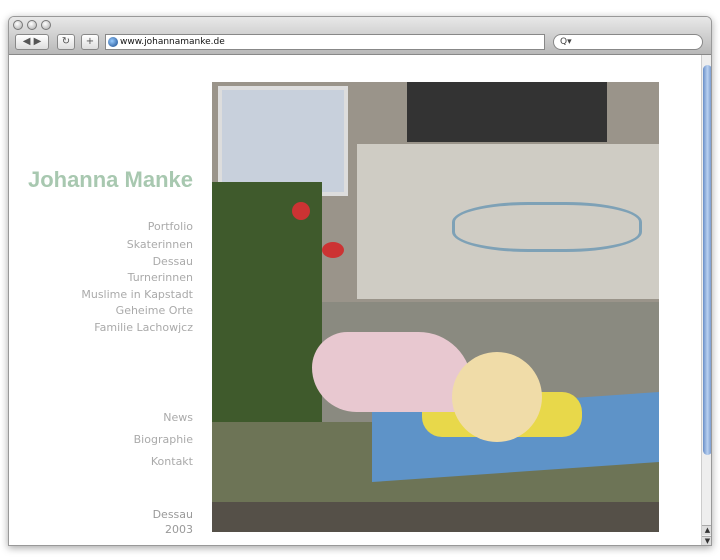 The height and width of the screenshot is (560, 720). Describe the element at coordinates (170, 227) in the screenshot. I see `portfolio-heading: Portfolio` at that location.